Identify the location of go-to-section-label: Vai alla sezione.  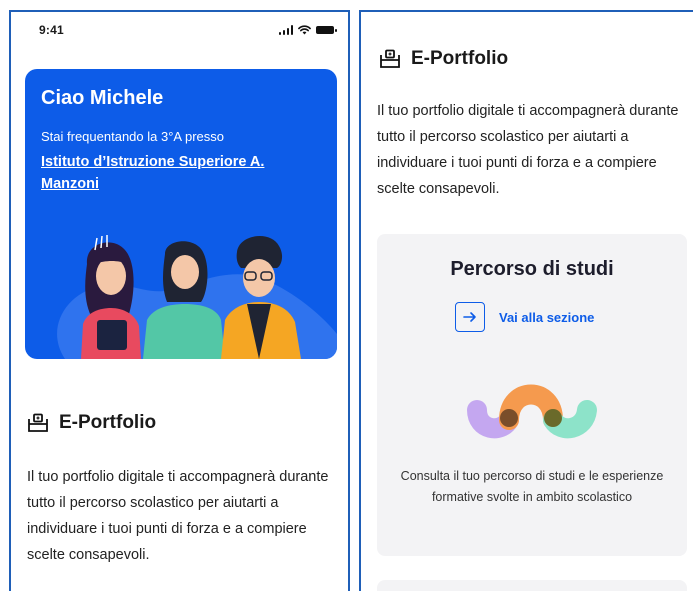
(546, 317).